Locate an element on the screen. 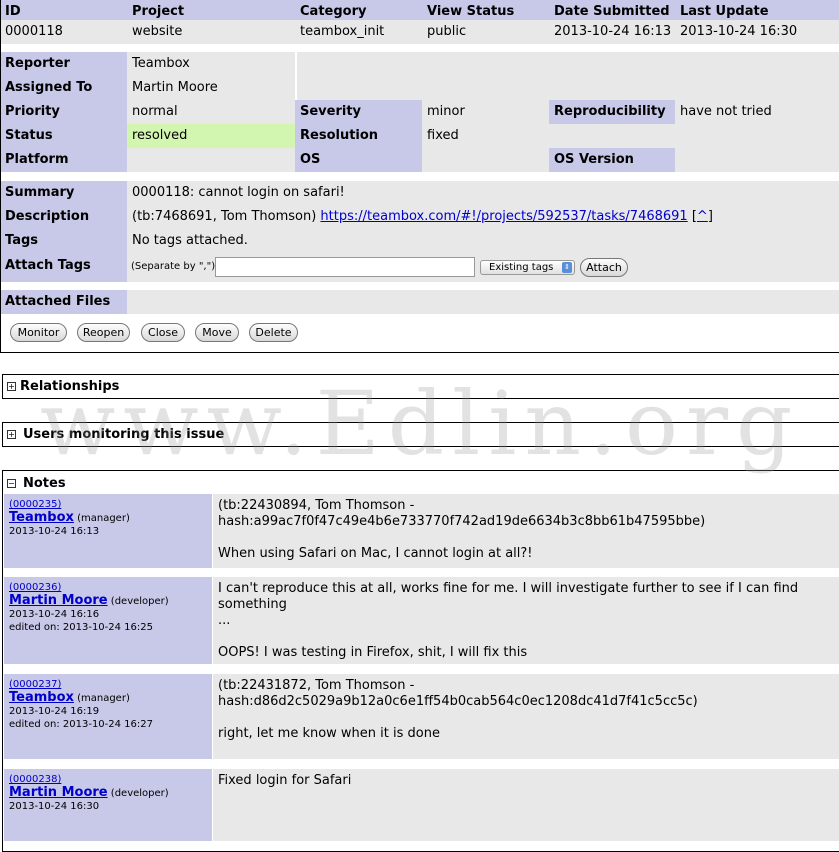 Image resolution: width=839 pixels, height=852 pixels. description-prefix: (tb:7468691, Tom Thomson) is located at coordinates (224, 216).